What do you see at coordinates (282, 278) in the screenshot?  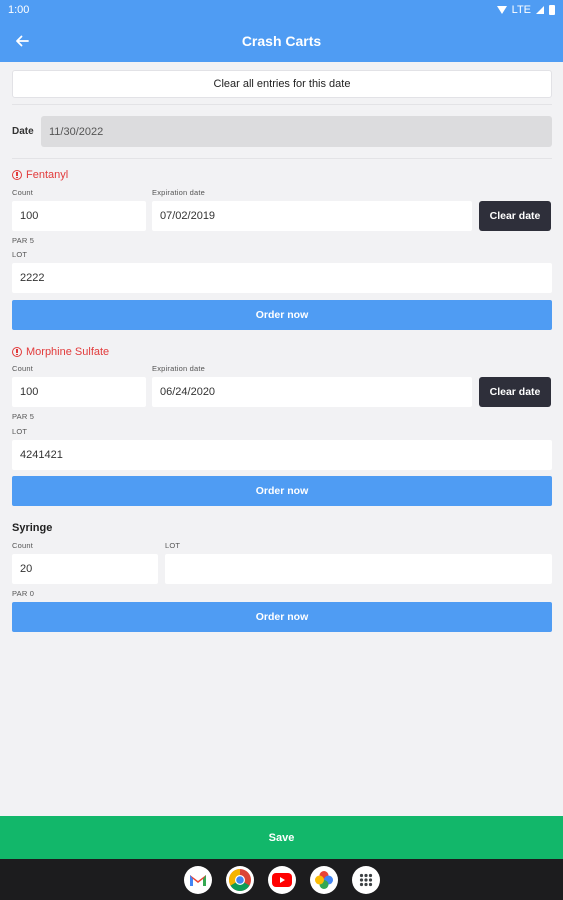 I see `lot-input: 2222` at bounding box center [282, 278].